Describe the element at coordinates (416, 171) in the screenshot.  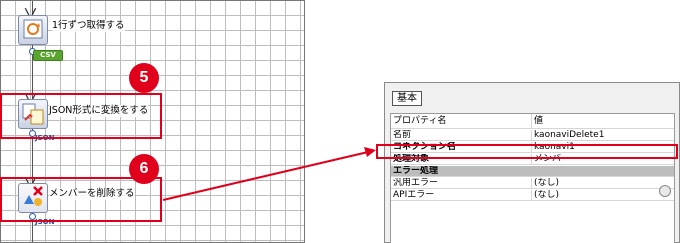
I see `section-title: エラー処理` at that location.